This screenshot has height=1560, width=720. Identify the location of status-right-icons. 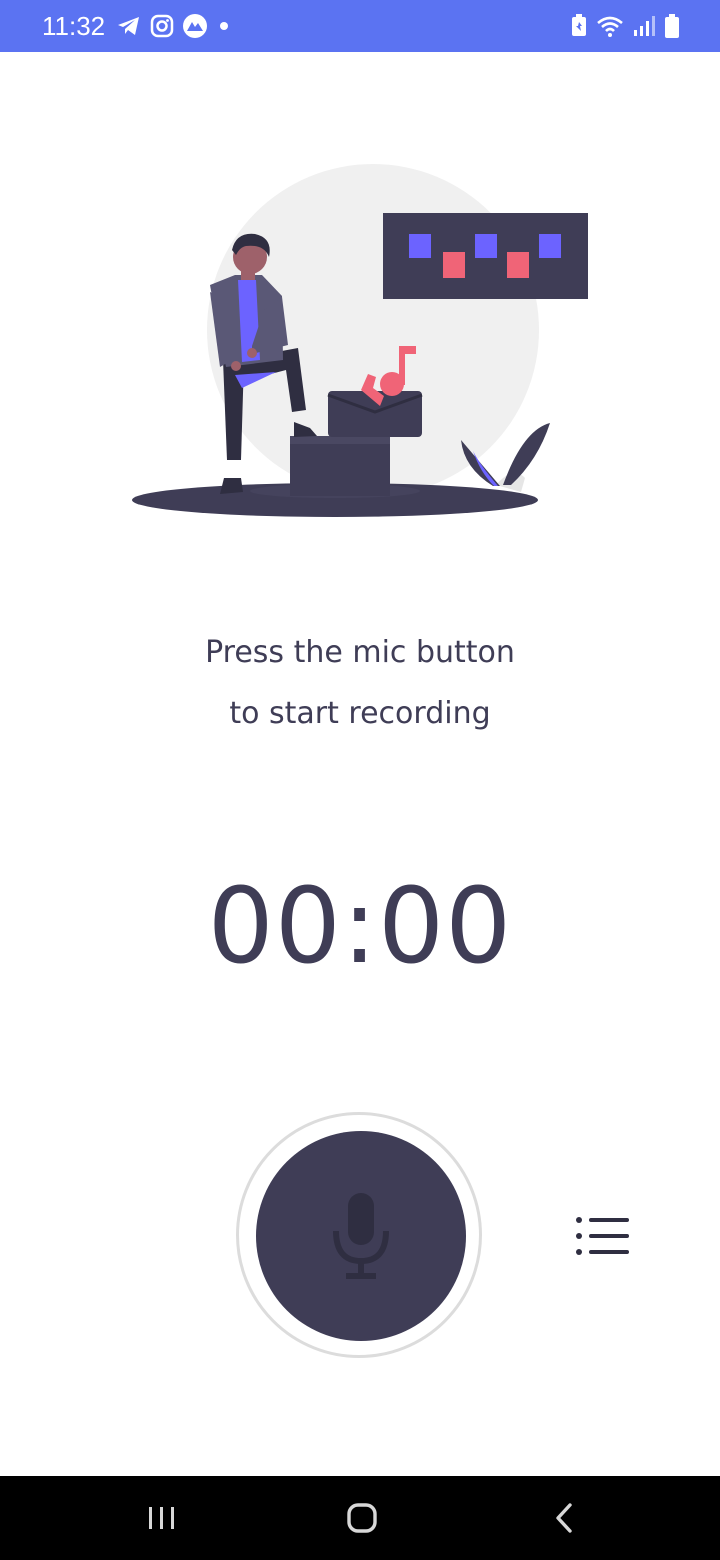
(625, 26).